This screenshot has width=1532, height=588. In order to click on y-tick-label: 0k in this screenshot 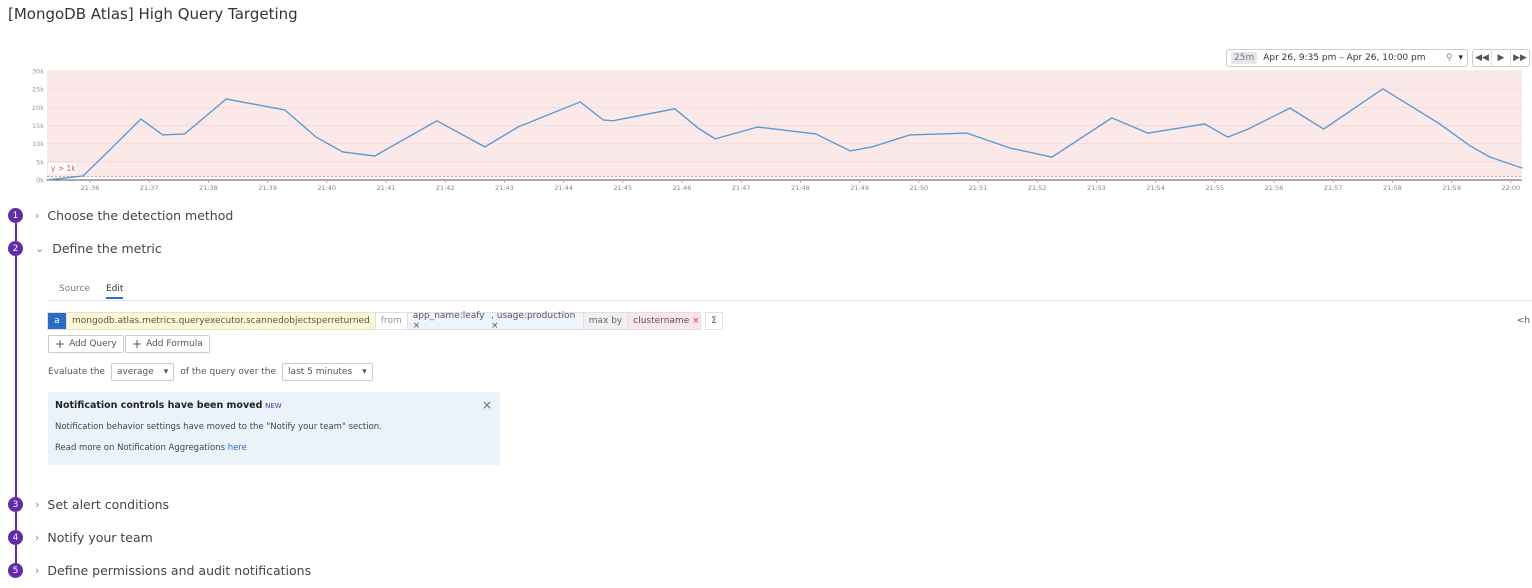, I will do `click(40, 181)`.